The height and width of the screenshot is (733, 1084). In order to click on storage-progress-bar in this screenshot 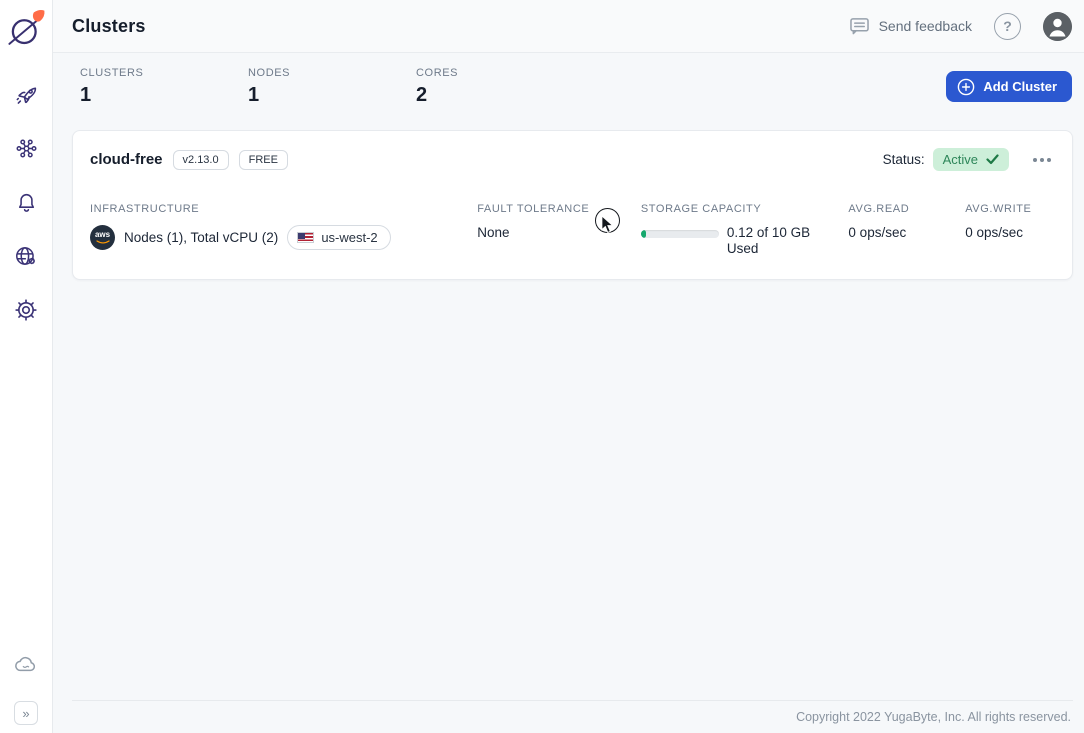, I will do `click(679, 234)`.